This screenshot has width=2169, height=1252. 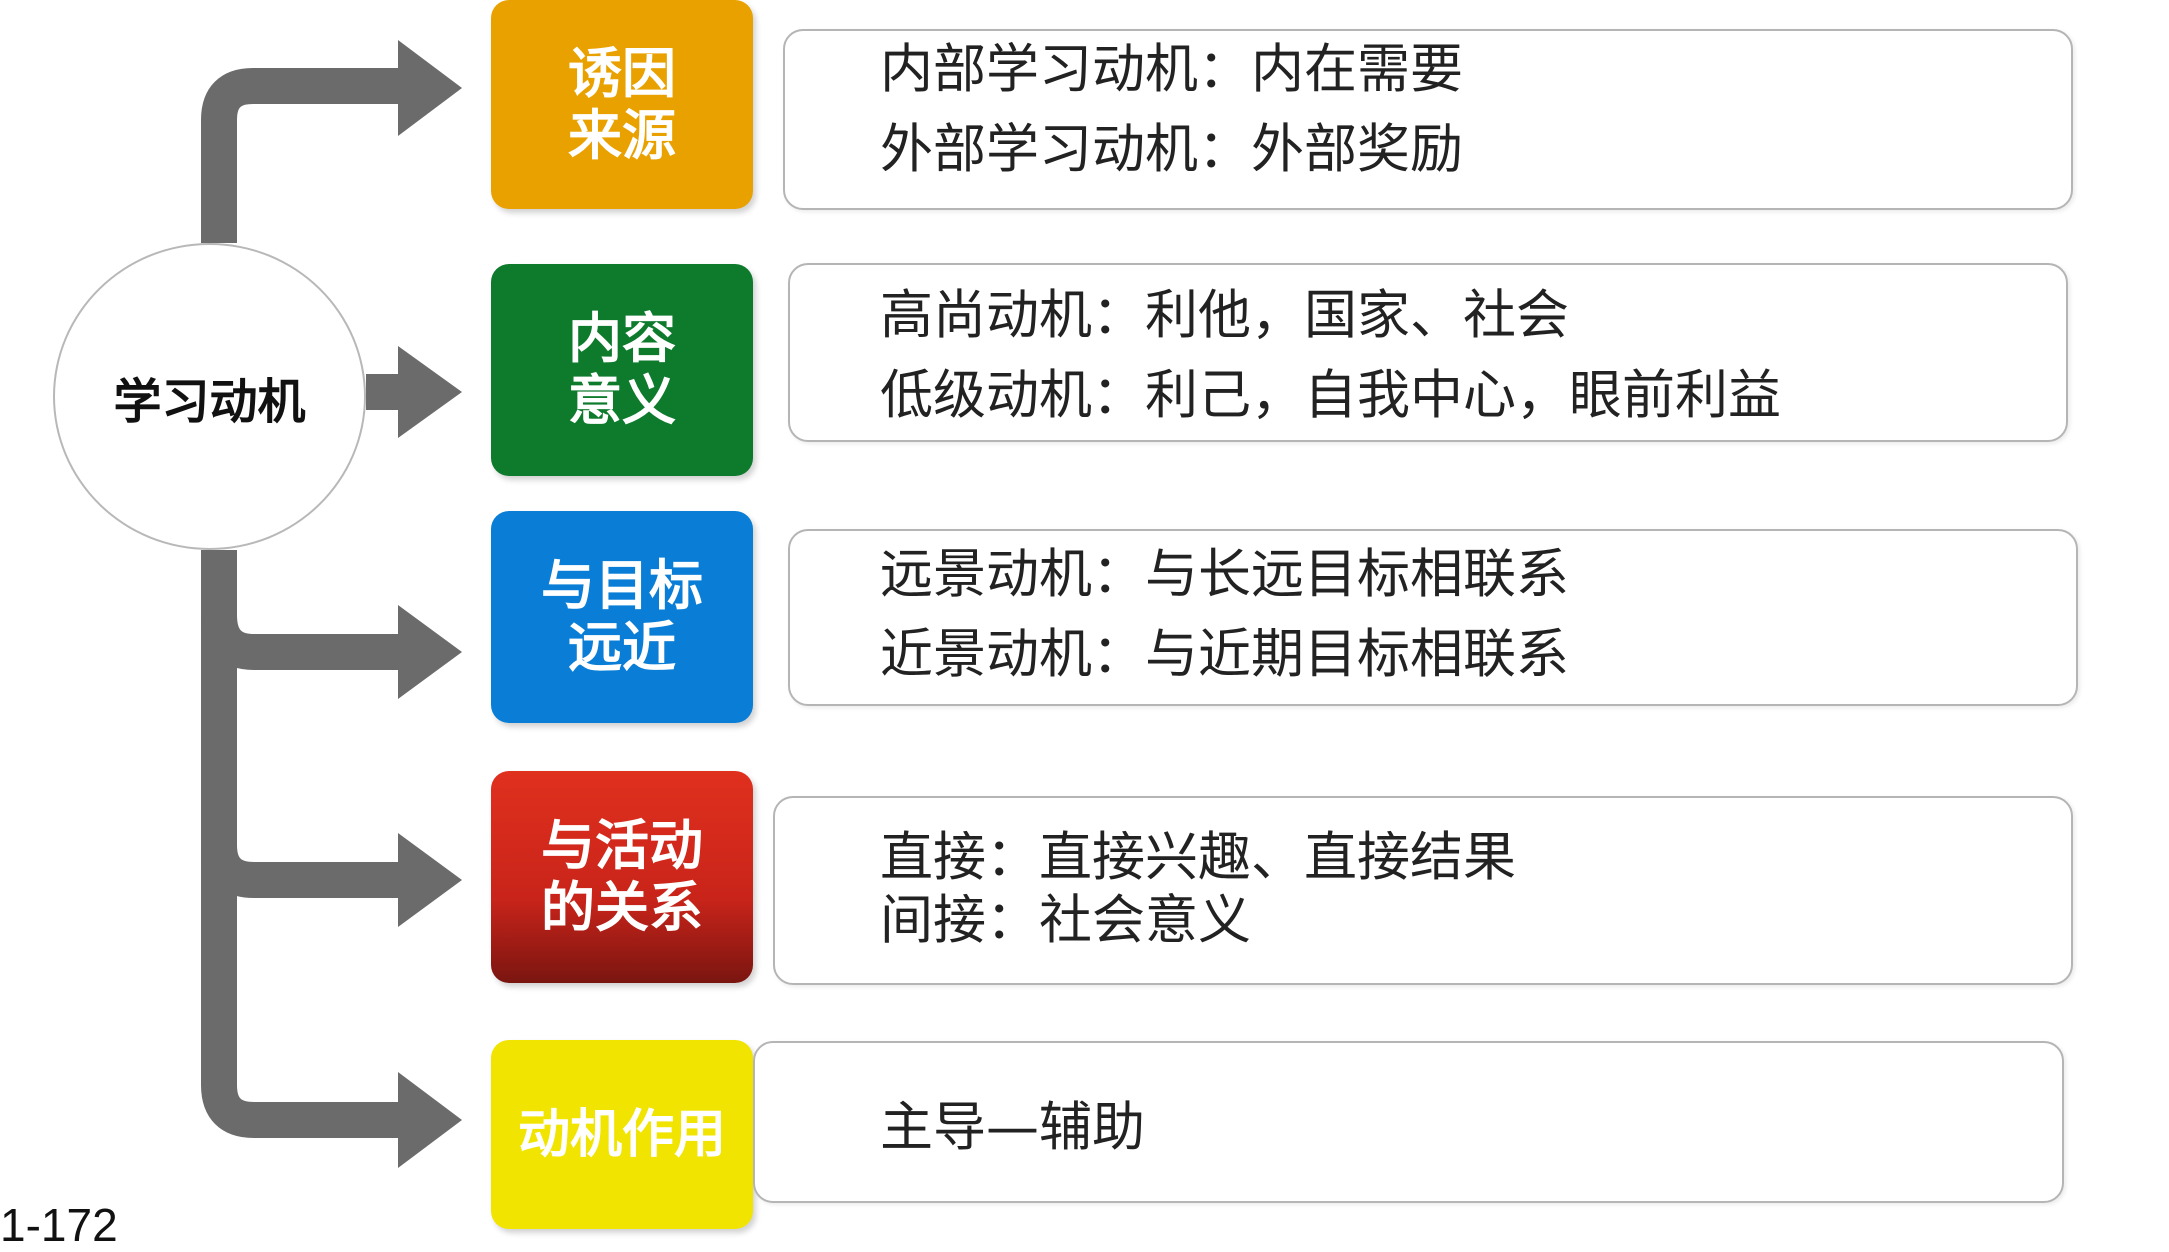 I want to click on root-node-learning-motivation: 学习动机, so click(x=209, y=396).